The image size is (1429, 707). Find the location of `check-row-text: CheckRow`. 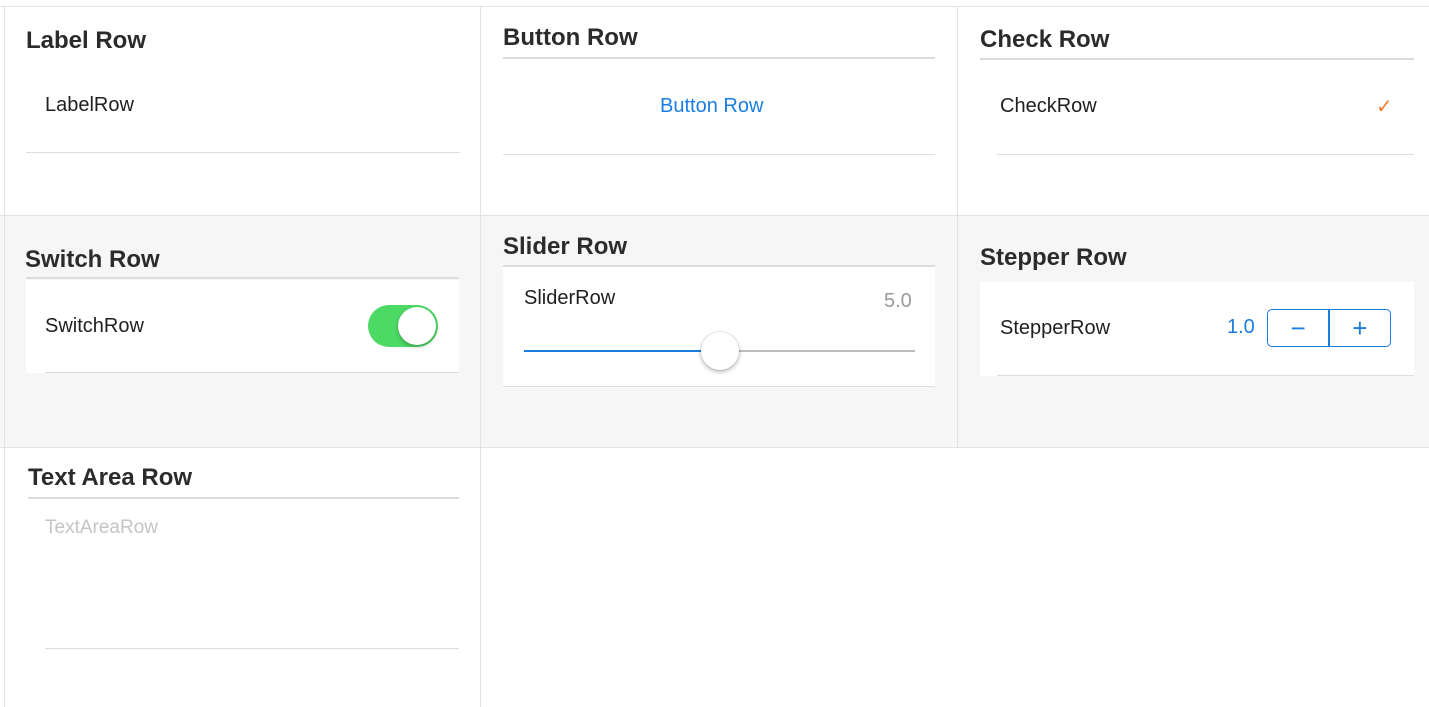

check-row-text: CheckRow is located at coordinates (1048, 106).